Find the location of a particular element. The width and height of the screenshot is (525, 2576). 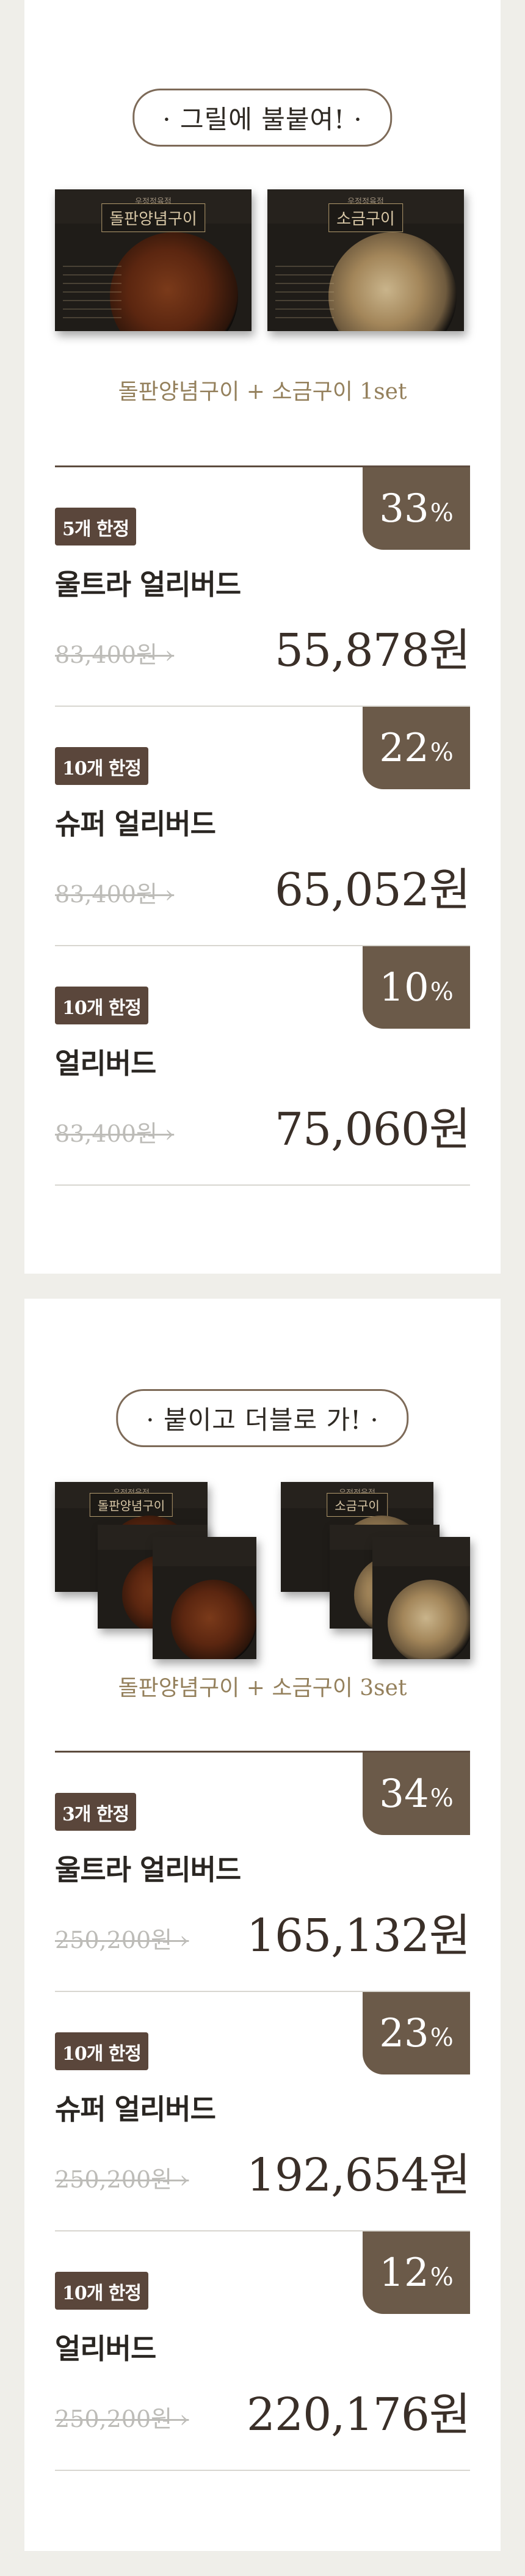

product-images: 우정정육점 돌판양념구이 우정정육점 소금구이 is located at coordinates (262, 284).